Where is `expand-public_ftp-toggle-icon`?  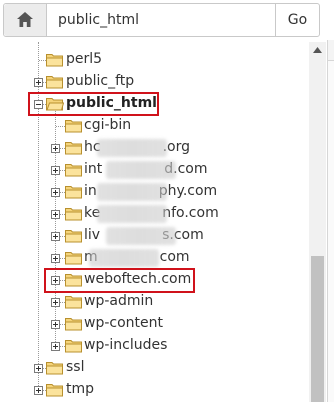 expand-public_ftp-toggle-icon is located at coordinates (38, 82).